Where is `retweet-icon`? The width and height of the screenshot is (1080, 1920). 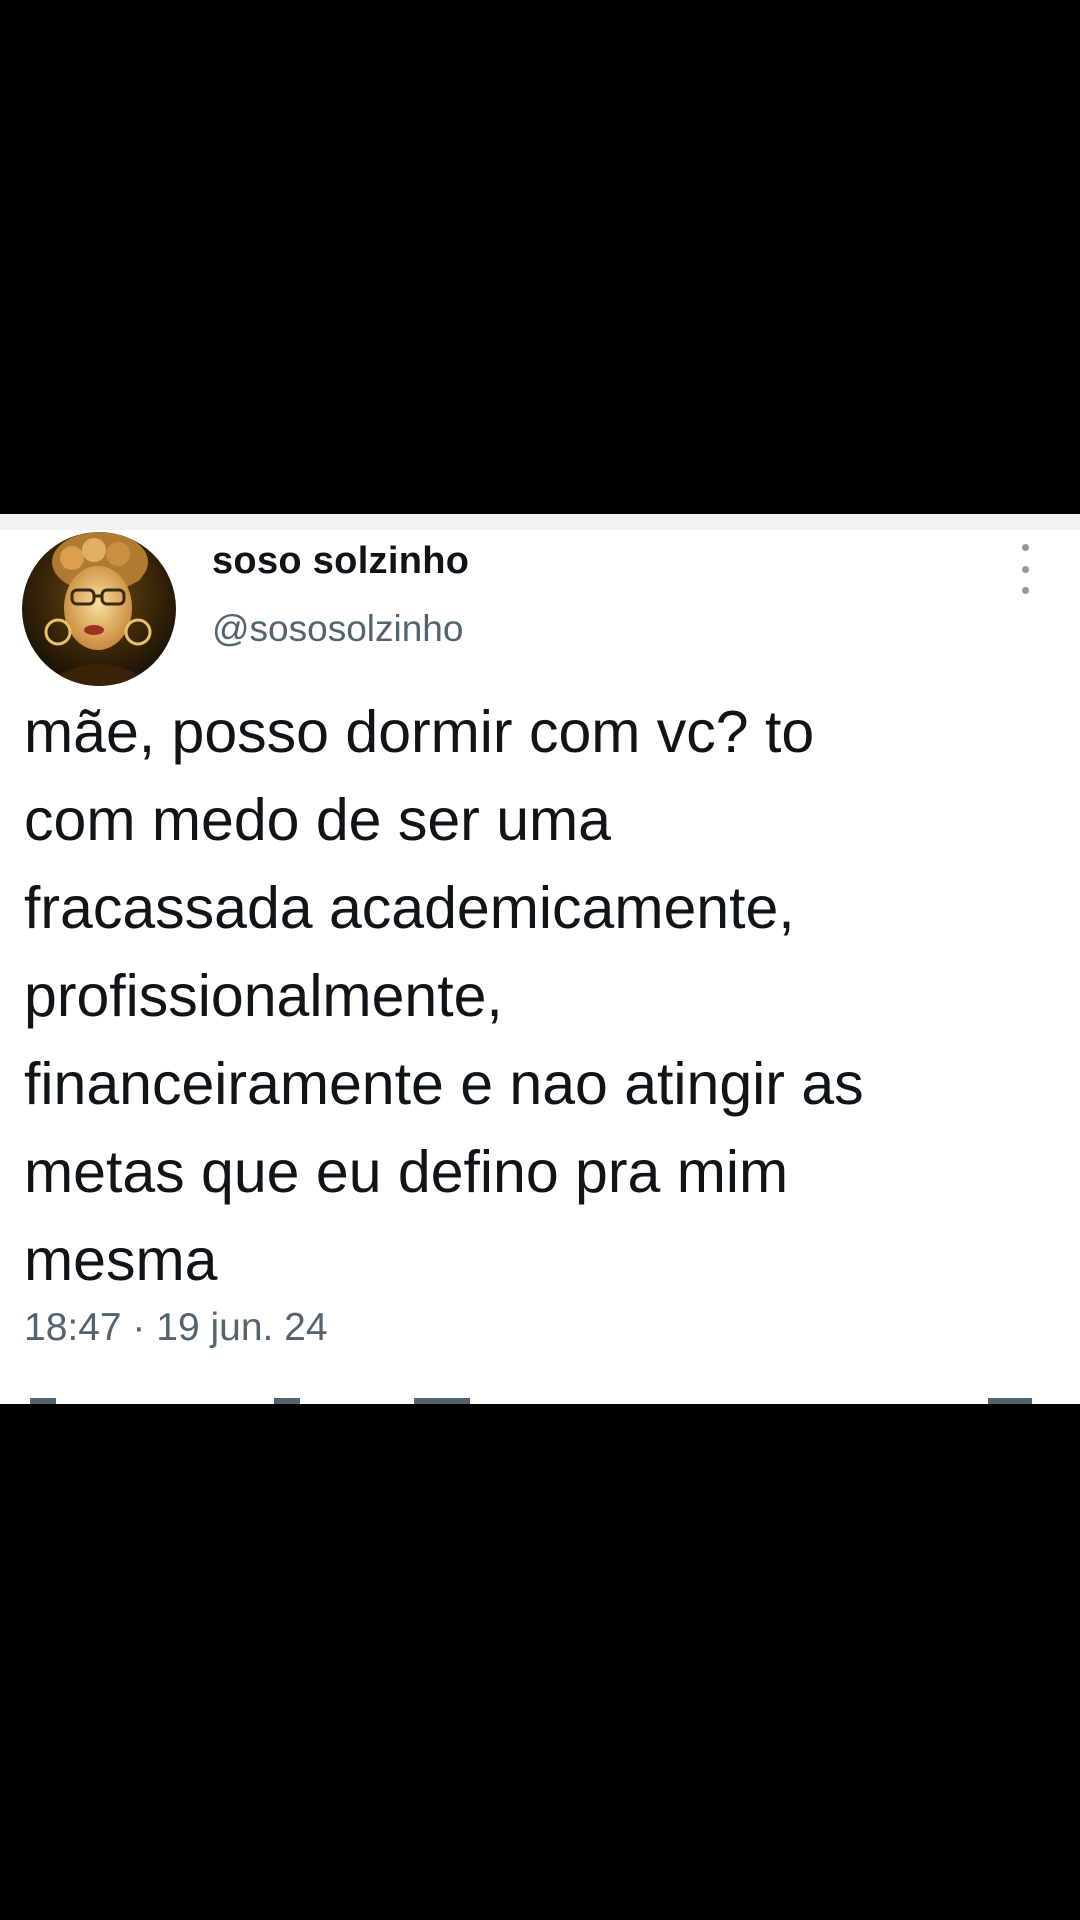
retweet-icon is located at coordinates (287, 1401).